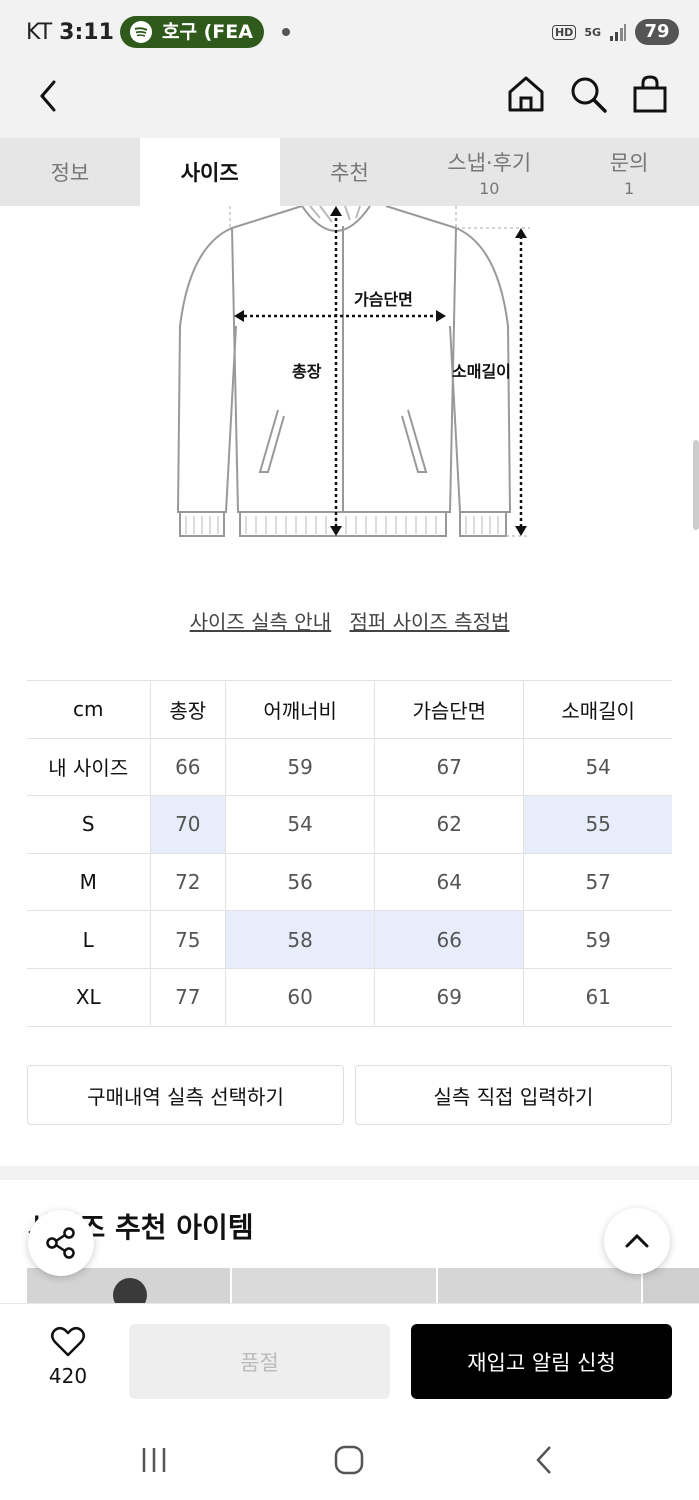  I want to click on home-nav-icon, so click(349, 1460).